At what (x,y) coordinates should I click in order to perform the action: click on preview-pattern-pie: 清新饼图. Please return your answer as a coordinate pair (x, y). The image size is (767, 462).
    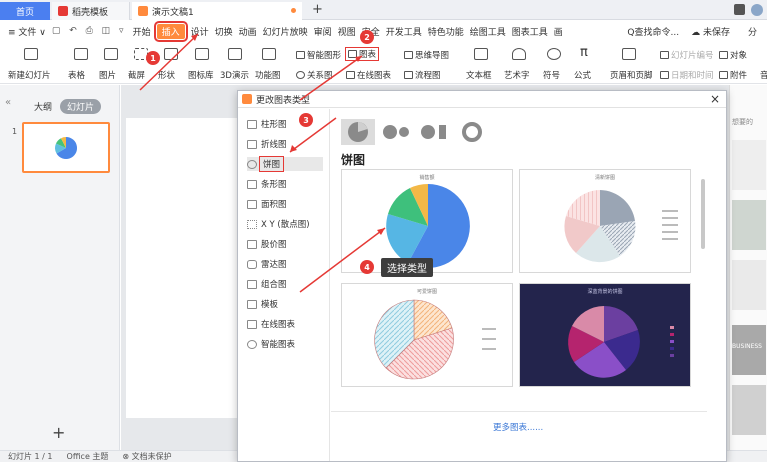
    Looking at the image, I should click on (605, 221).